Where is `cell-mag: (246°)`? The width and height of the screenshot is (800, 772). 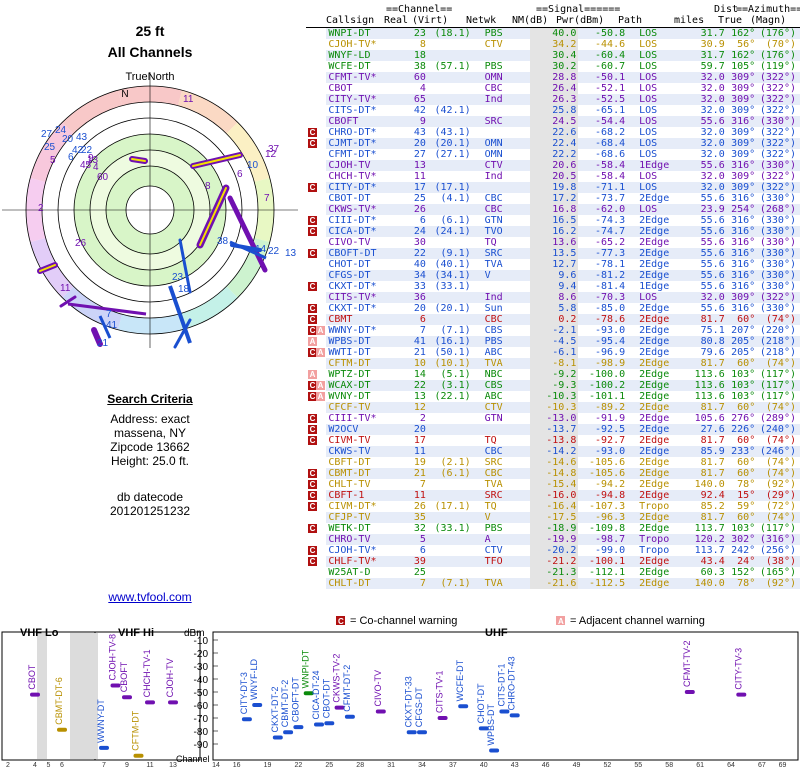
cell-mag: (246°) is located at coordinates (777, 451).